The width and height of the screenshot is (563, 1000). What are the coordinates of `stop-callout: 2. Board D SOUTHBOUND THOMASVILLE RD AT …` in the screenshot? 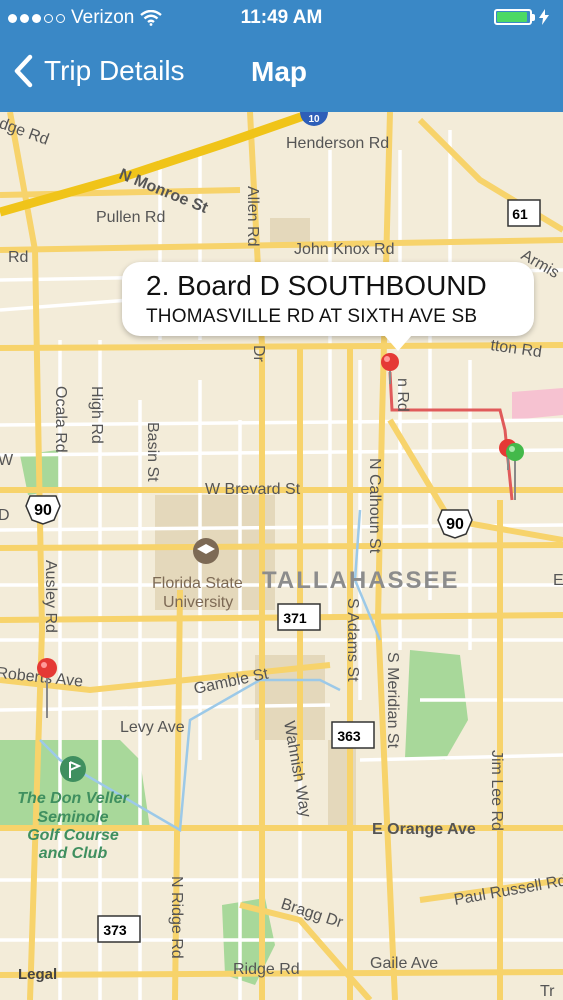 It's located at (328, 306).